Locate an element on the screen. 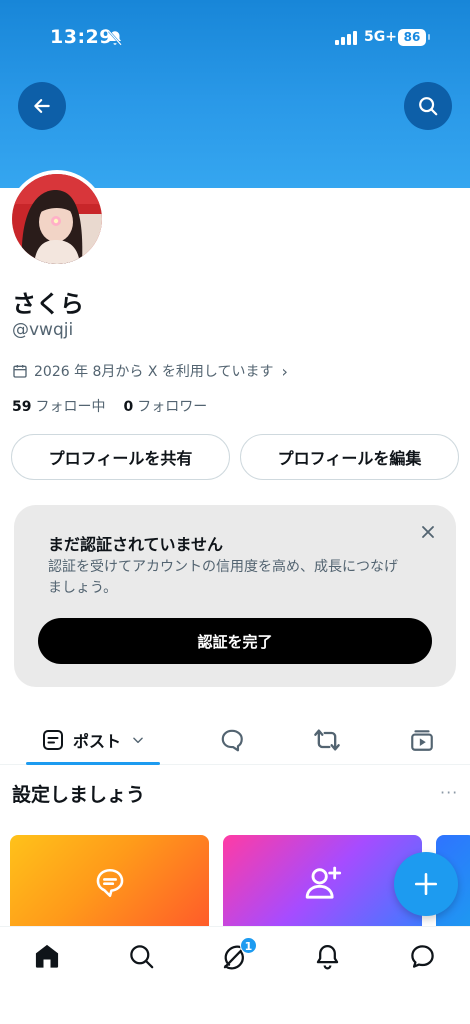  calendar-icon is located at coordinates (20, 371).